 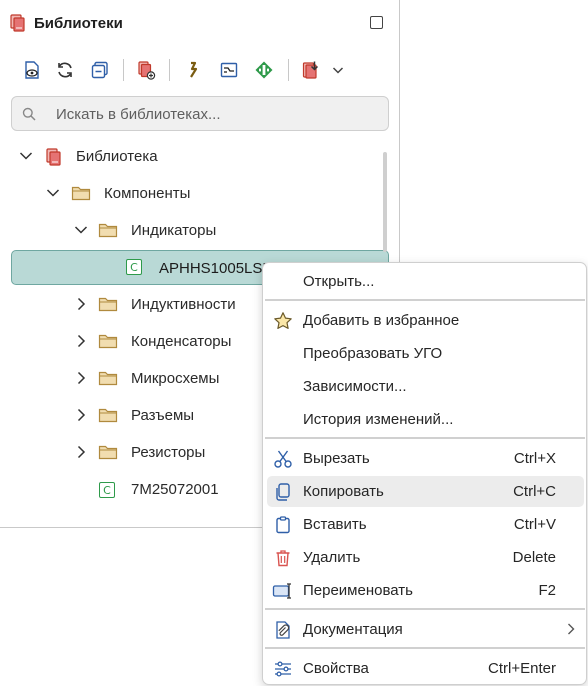 I want to click on refresh-icon, so click(x=65, y=70).